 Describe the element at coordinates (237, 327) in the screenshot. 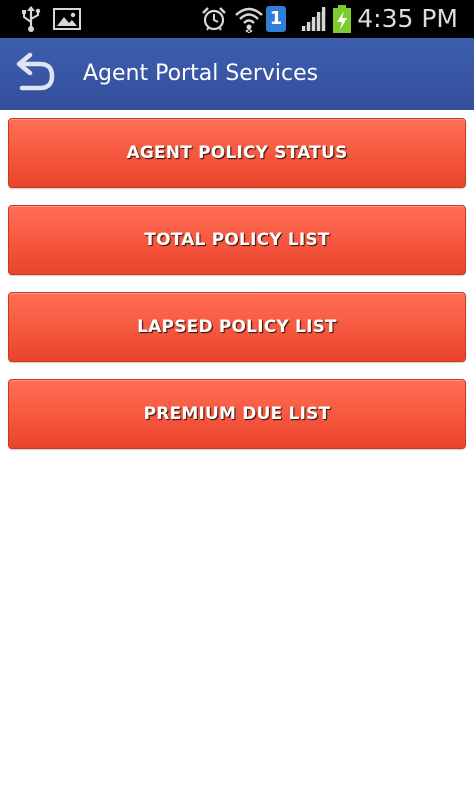

I see `lapsed-policy-list-button: LAPSED POLICY LIST` at that location.